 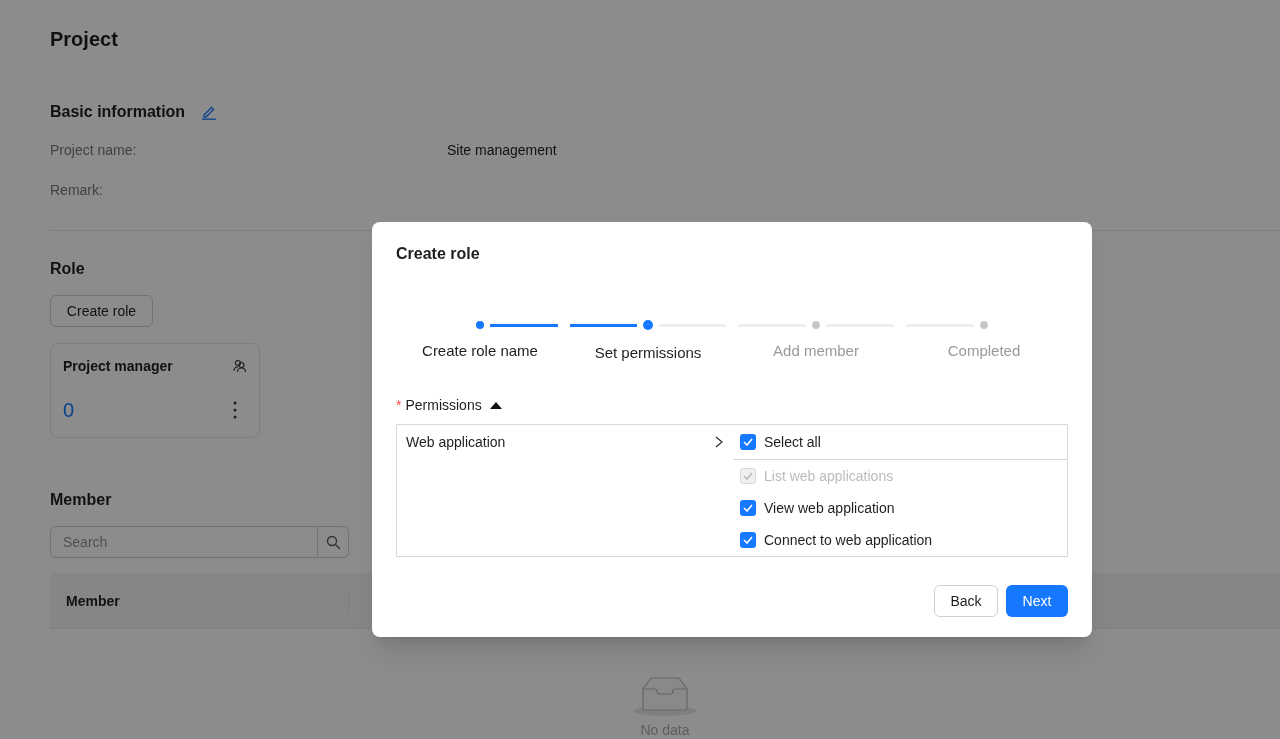 I want to click on search-icon, so click(x=333, y=542).